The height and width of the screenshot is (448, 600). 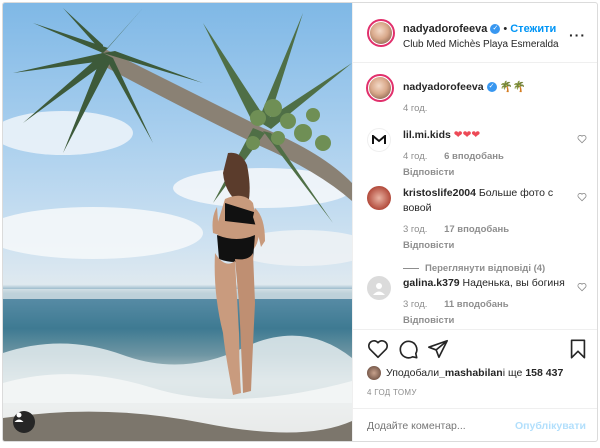 I want to click on likes-summary: Уподобали _mashabilan і ще 158 437, so click(x=465, y=373).